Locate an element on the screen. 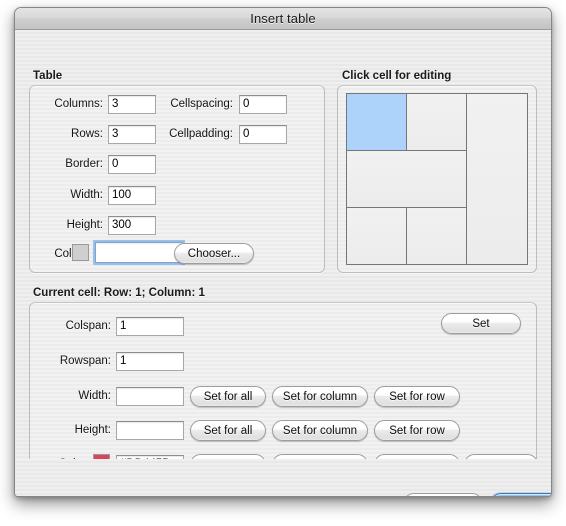  width-set-for-column-button: Set for column is located at coordinates (320, 396).